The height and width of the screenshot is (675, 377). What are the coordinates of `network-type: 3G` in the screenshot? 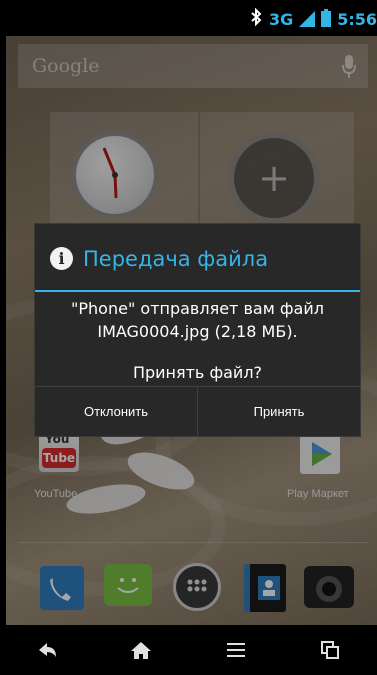 It's located at (281, 19).